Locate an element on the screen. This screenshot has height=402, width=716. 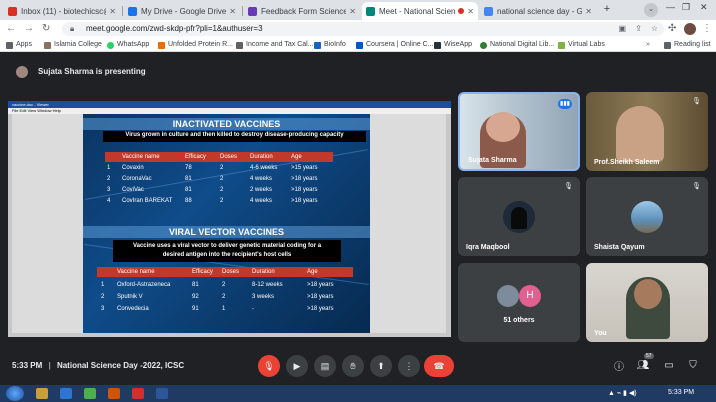
more-options-button: ⋮ is located at coordinates (409, 366).